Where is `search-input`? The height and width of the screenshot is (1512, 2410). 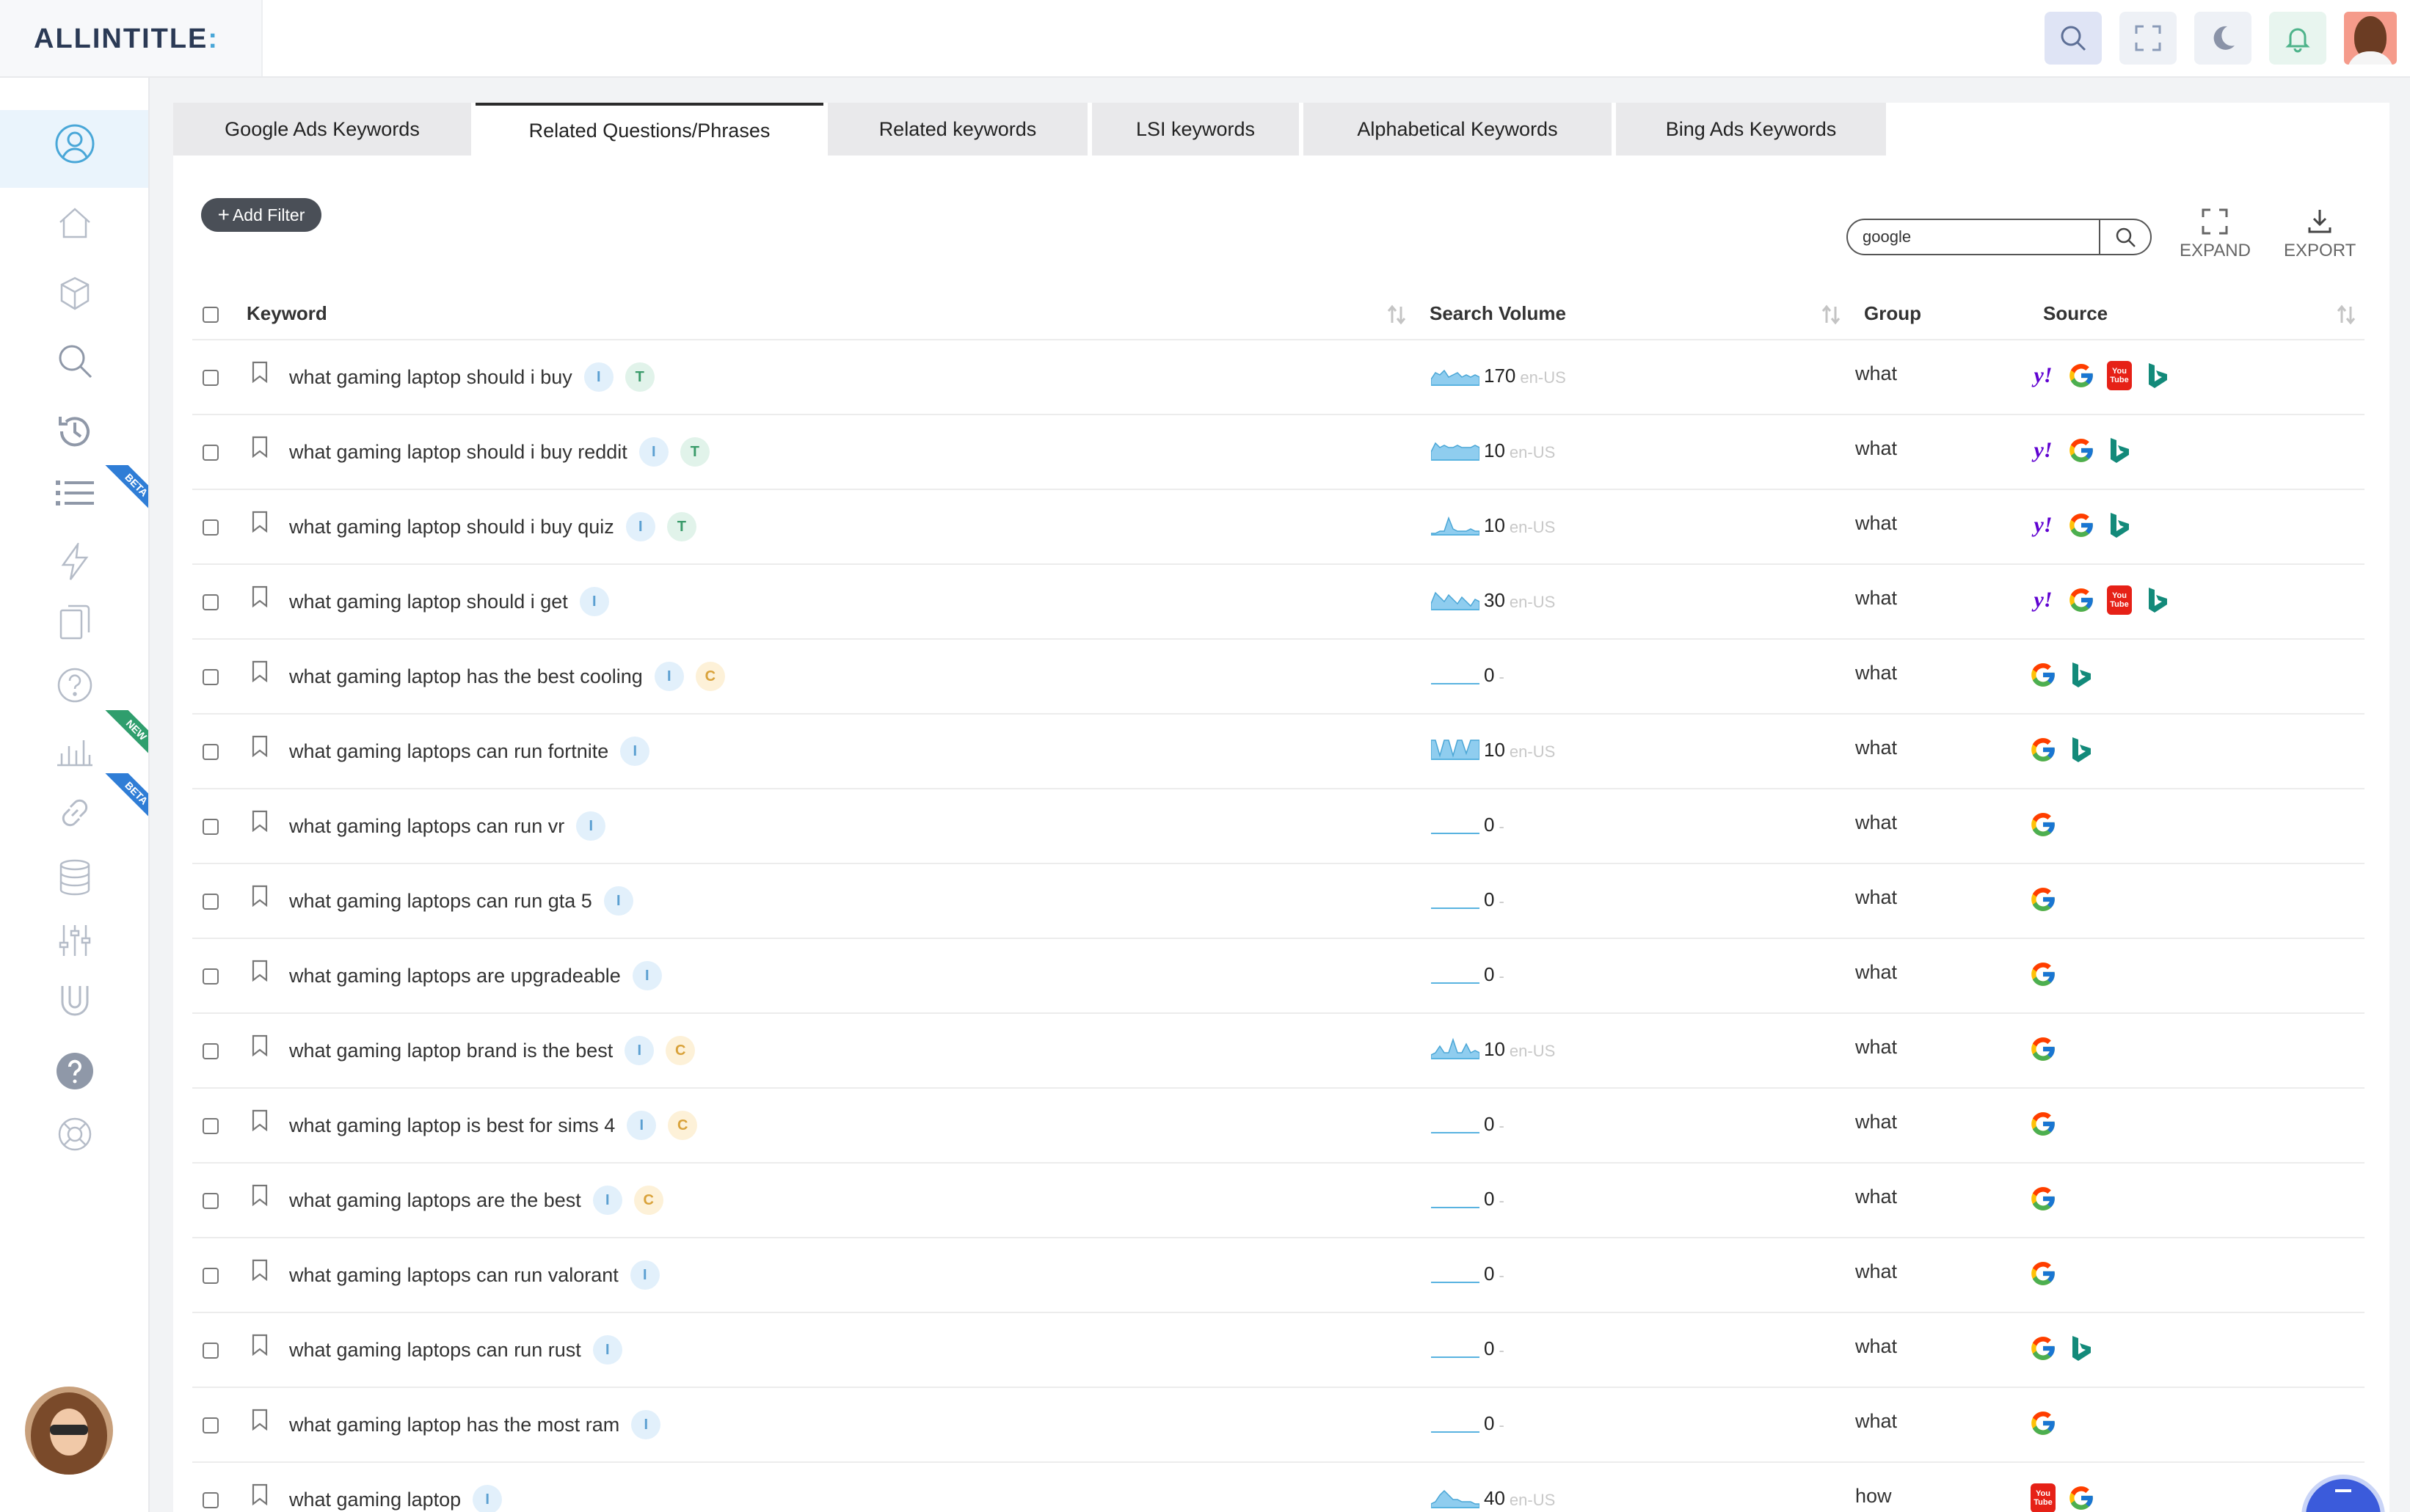
search-input is located at coordinates (1974, 237).